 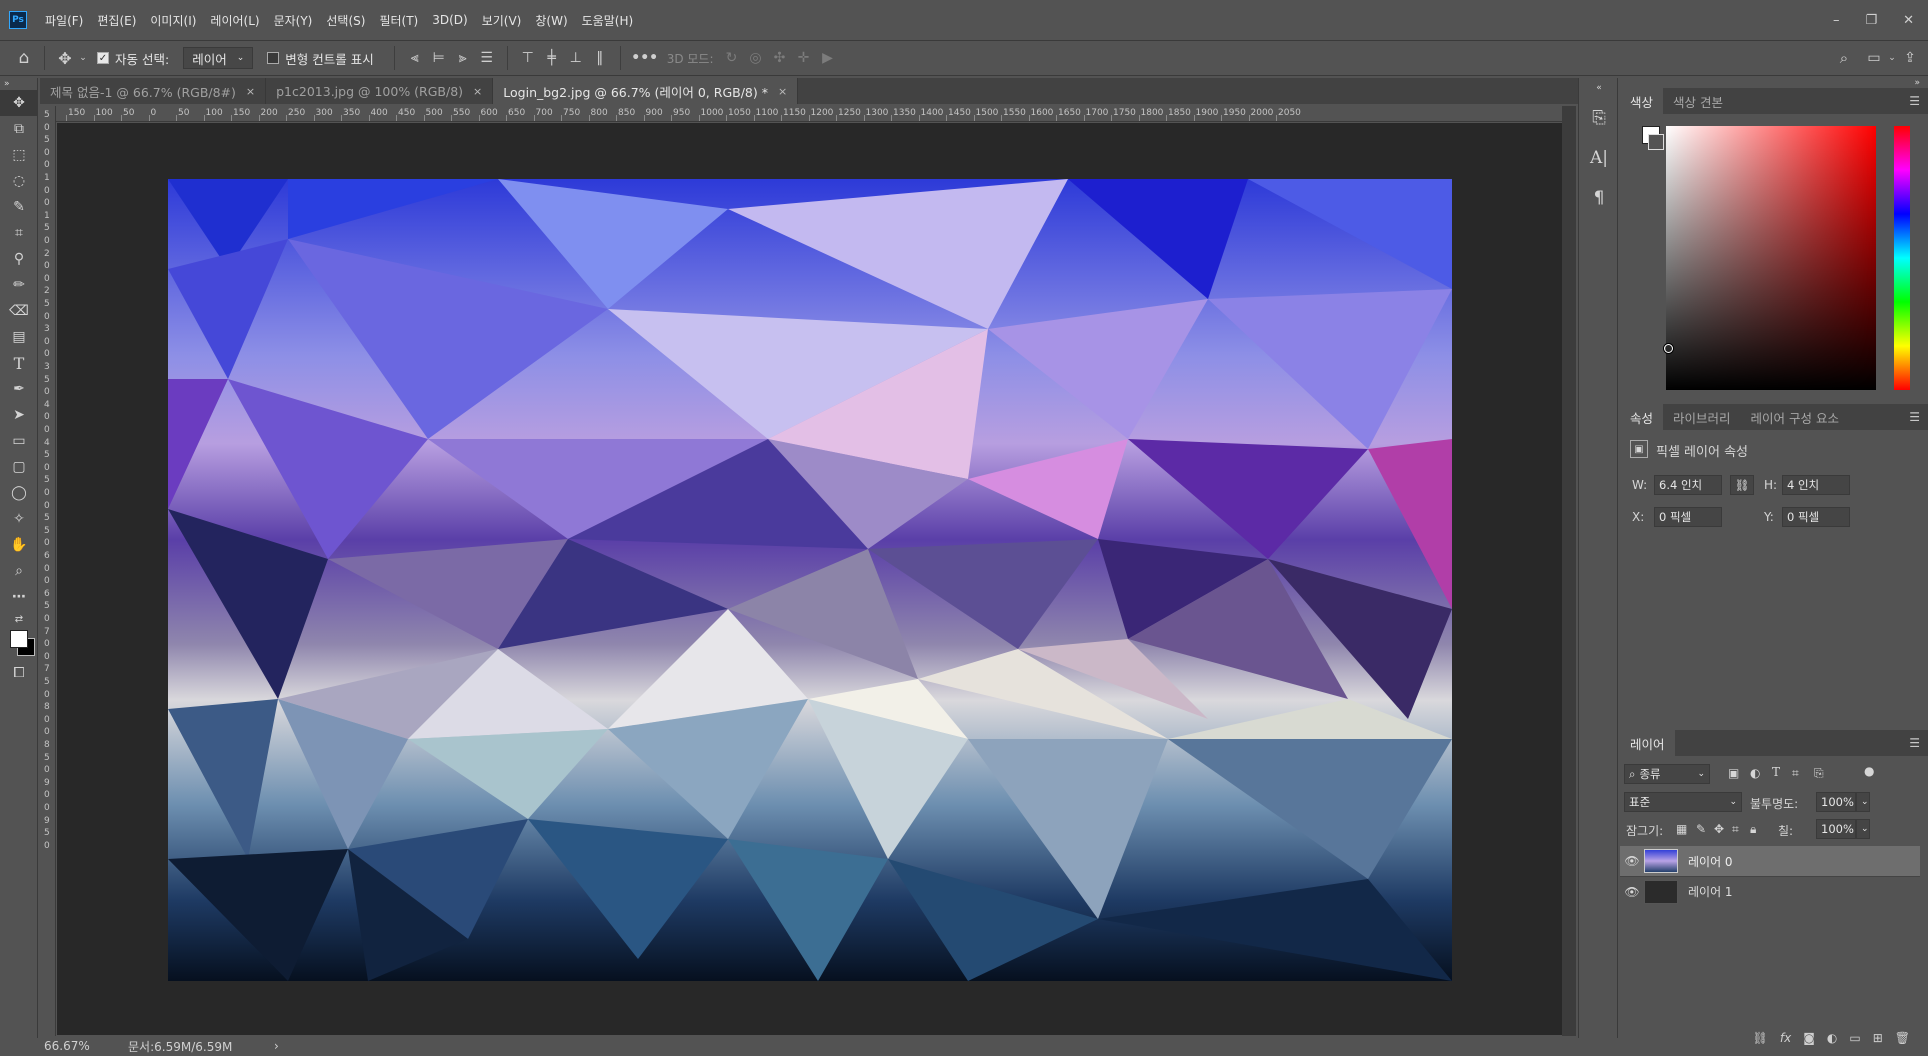 I want to click on height-field: 4 인치, so click(x=1816, y=485).